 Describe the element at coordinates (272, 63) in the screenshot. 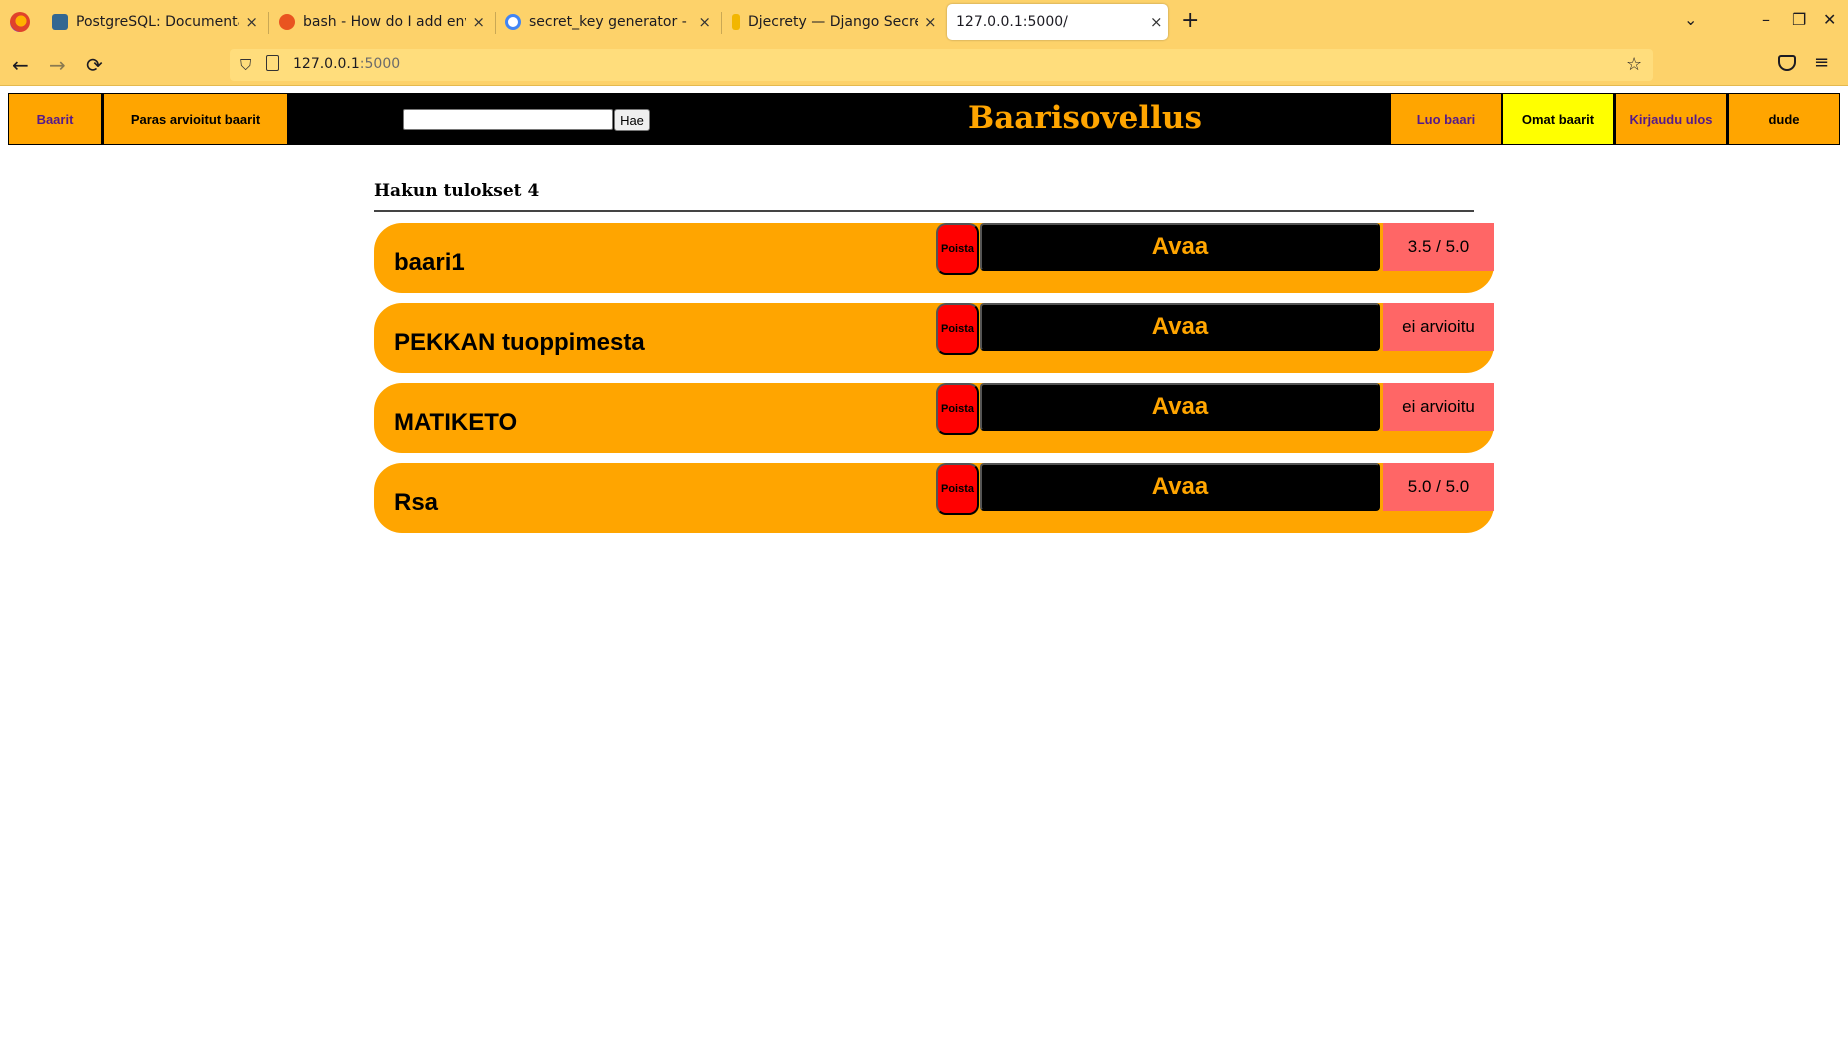

I see `page-info-icon` at that location.